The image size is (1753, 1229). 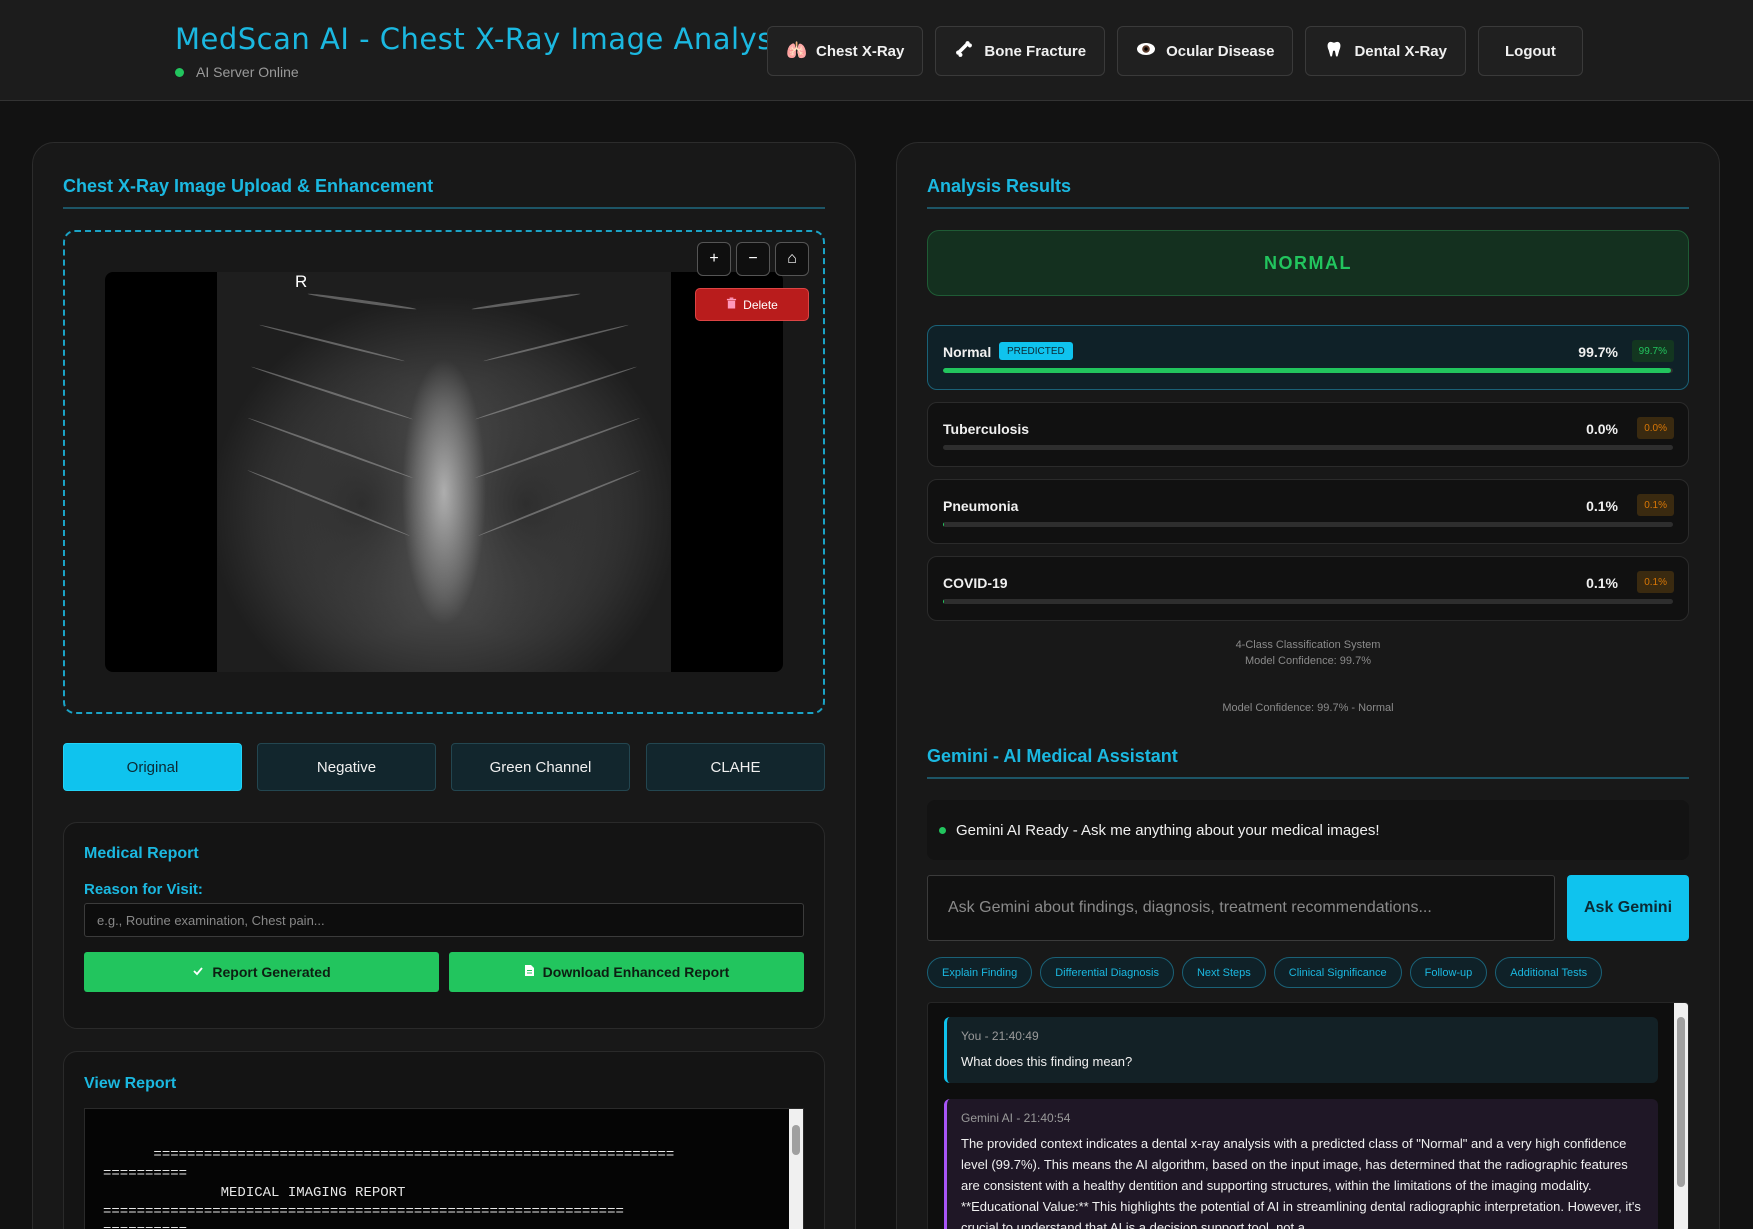 What do you see at coordinates (346, 767) in the screenshot?
I see `enhance-negative-button: Negative` at bounding box center [346, 767].